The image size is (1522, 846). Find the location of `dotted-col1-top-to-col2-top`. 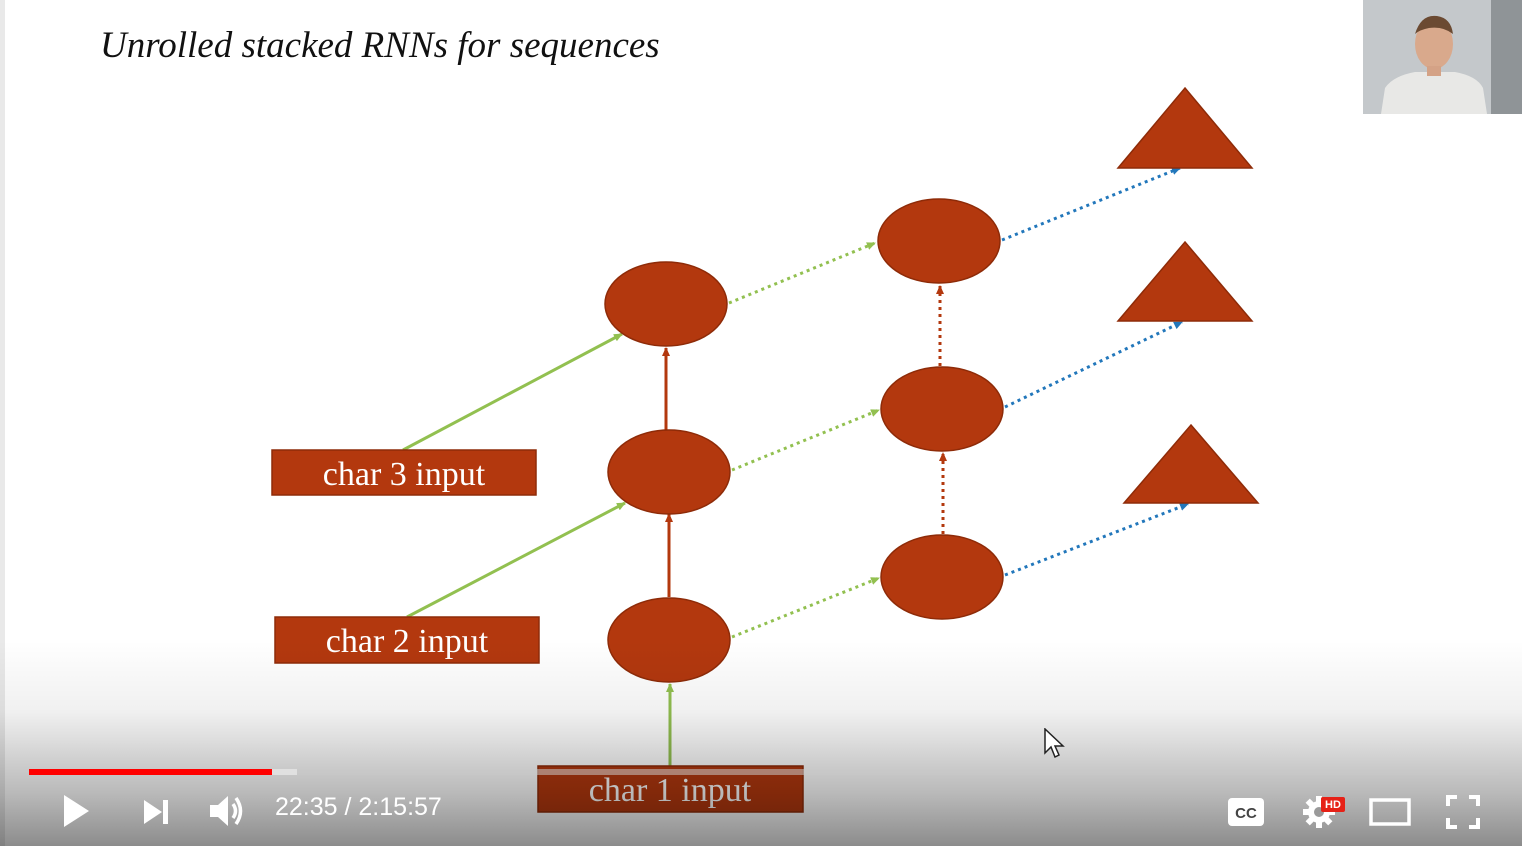

dotted-col1-top-to-col2-top is located at coordinates (802, 273).